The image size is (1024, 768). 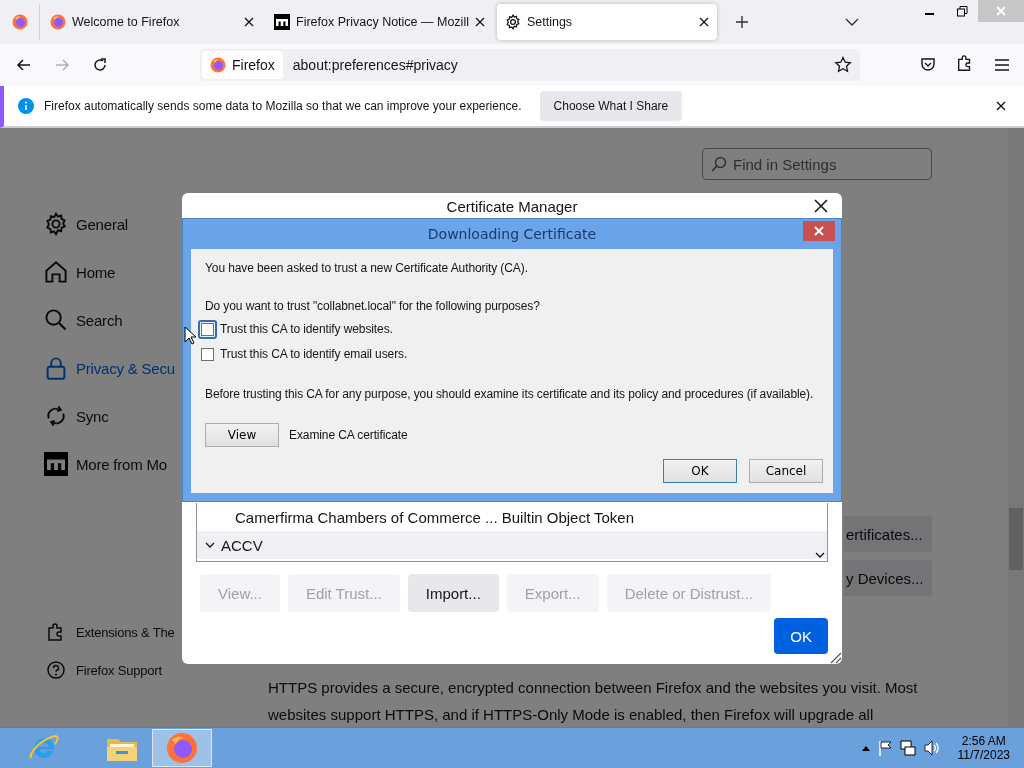 What do you see at coordinates (56, 670) in the screenshot?
I see `help-icon` at bounding box center [56, 670].